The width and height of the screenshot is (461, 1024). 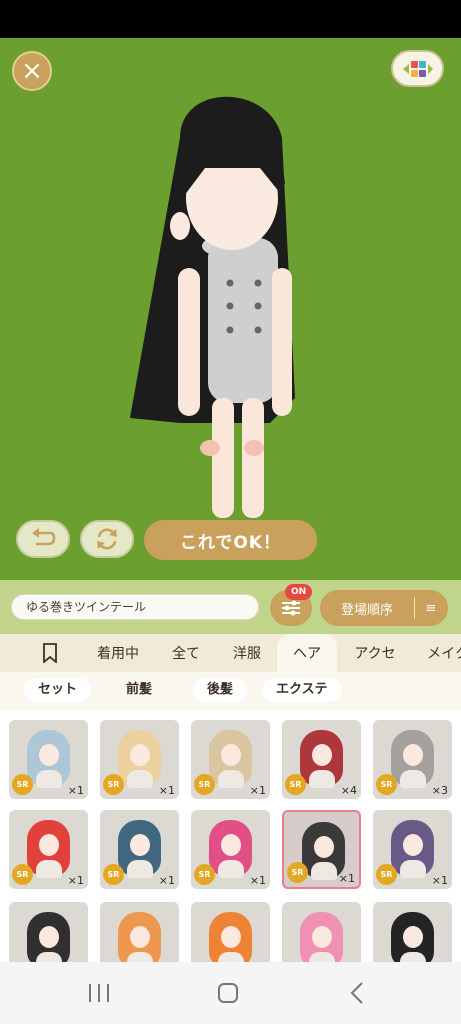 I want to click on hair-item-card: SR ×3, so click(x=412, y=759).